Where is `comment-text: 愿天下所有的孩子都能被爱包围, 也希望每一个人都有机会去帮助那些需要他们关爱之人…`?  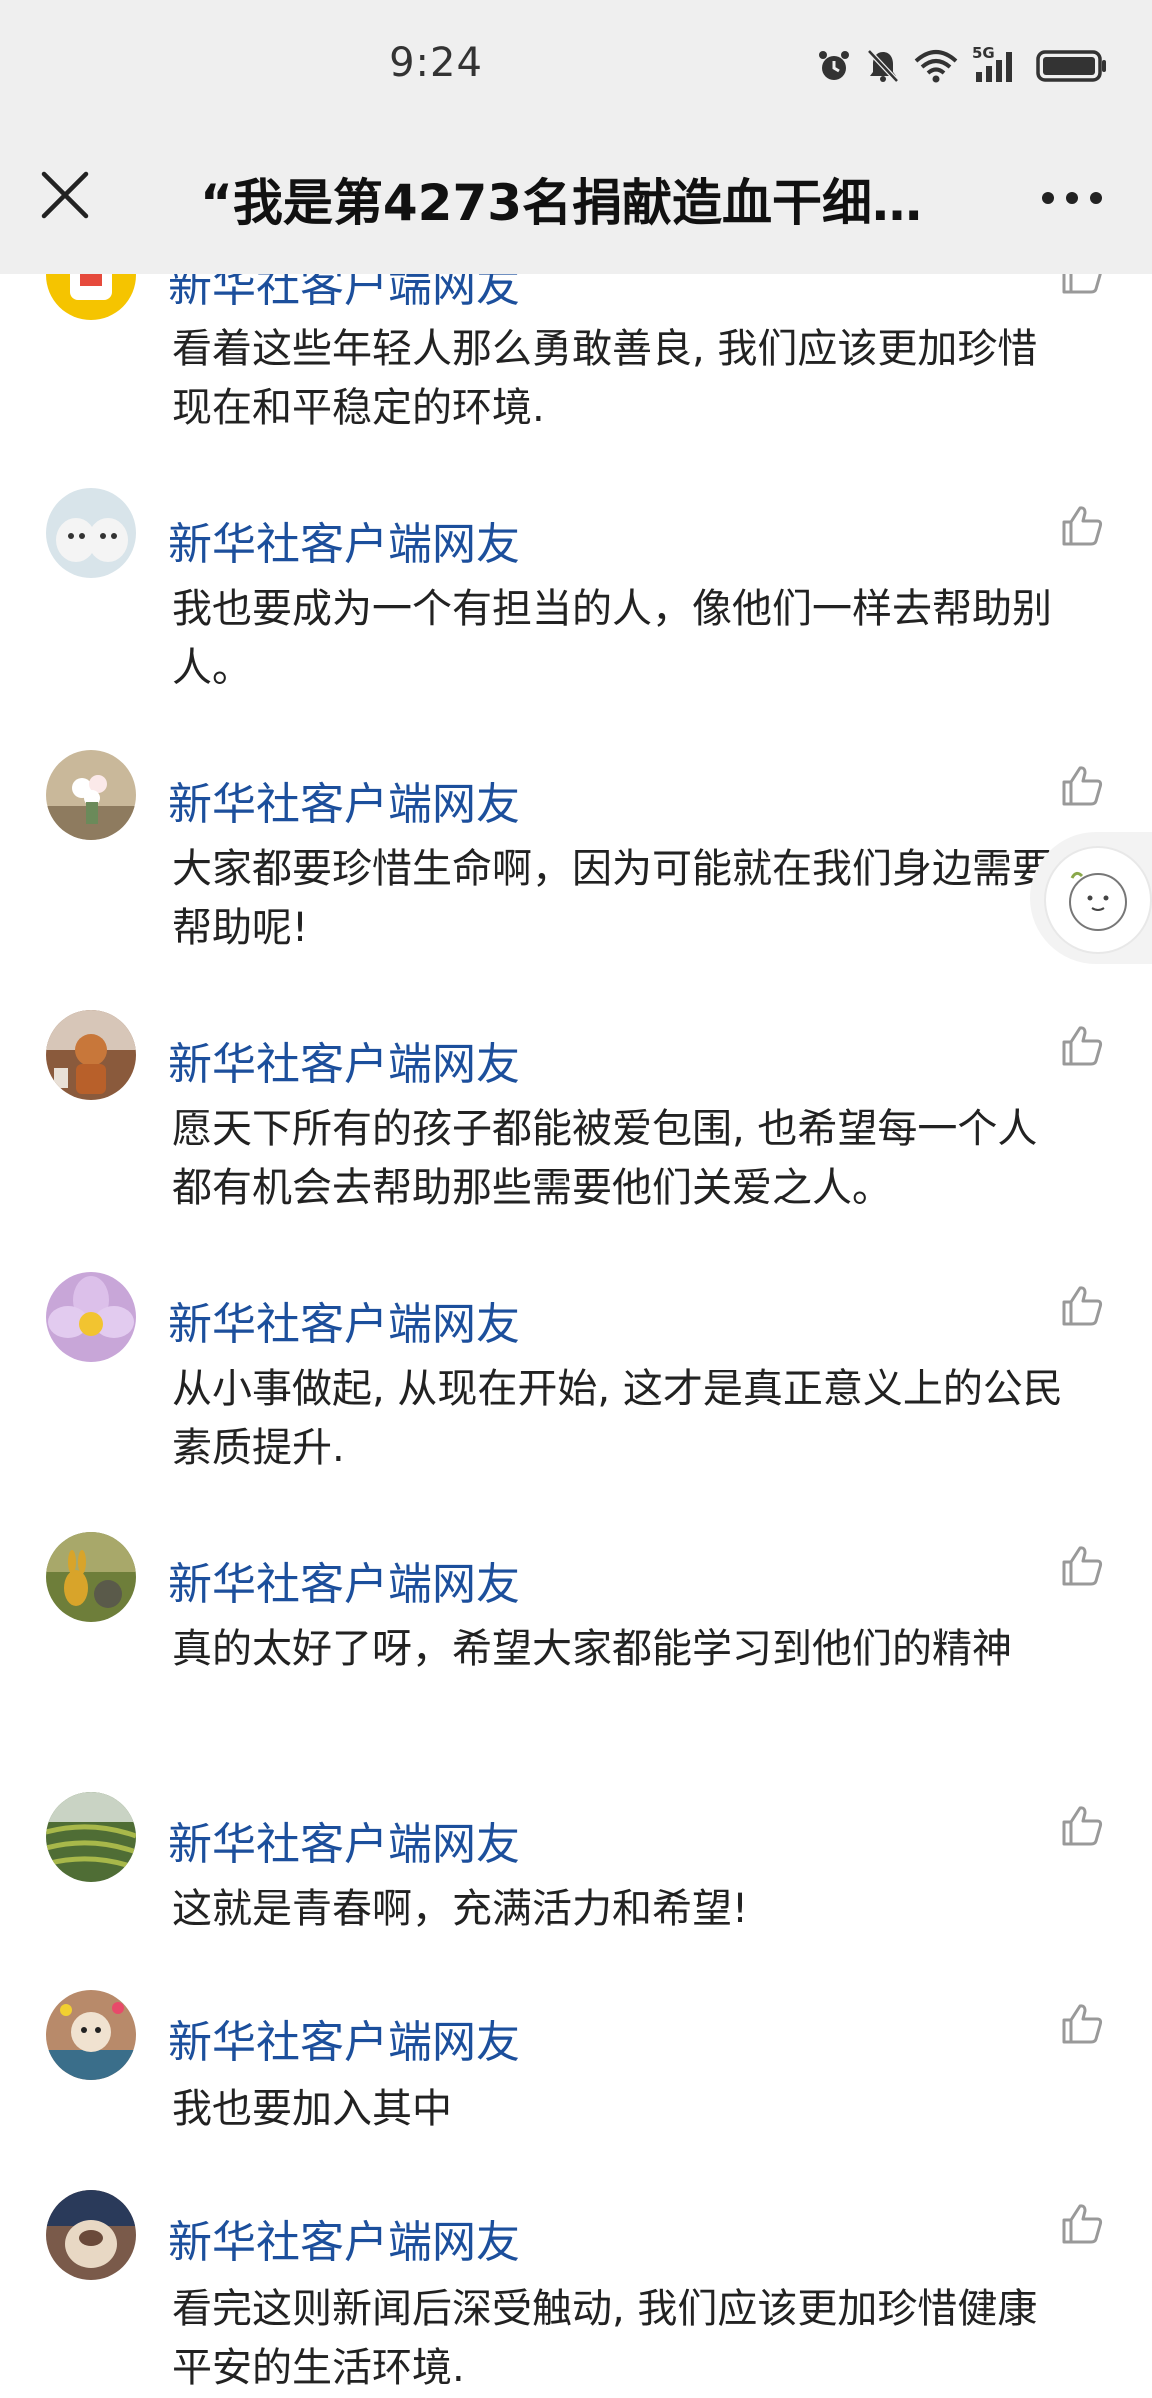 comment-text: 愿天下所有的孩子都能被爱包围, 也希望每一个人都有机会去帮助那些需要他们关爱之人… is located at coordinates (605, 1158).